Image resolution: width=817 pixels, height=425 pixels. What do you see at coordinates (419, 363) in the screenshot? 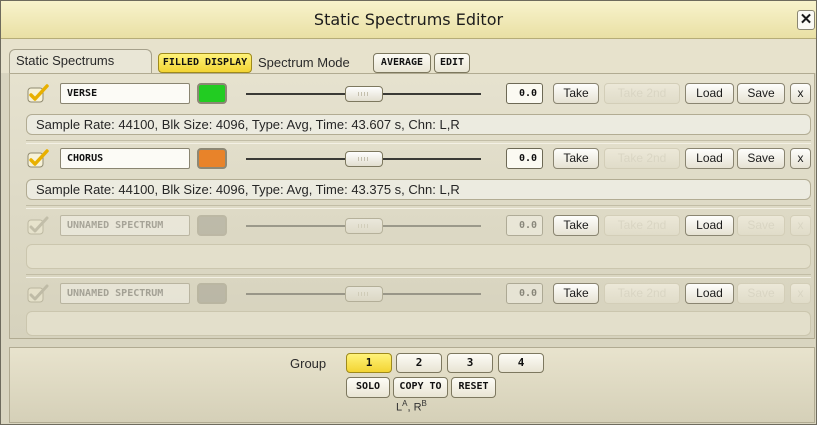
I see `group-2-button: 2` at bounding box center [419, 363].